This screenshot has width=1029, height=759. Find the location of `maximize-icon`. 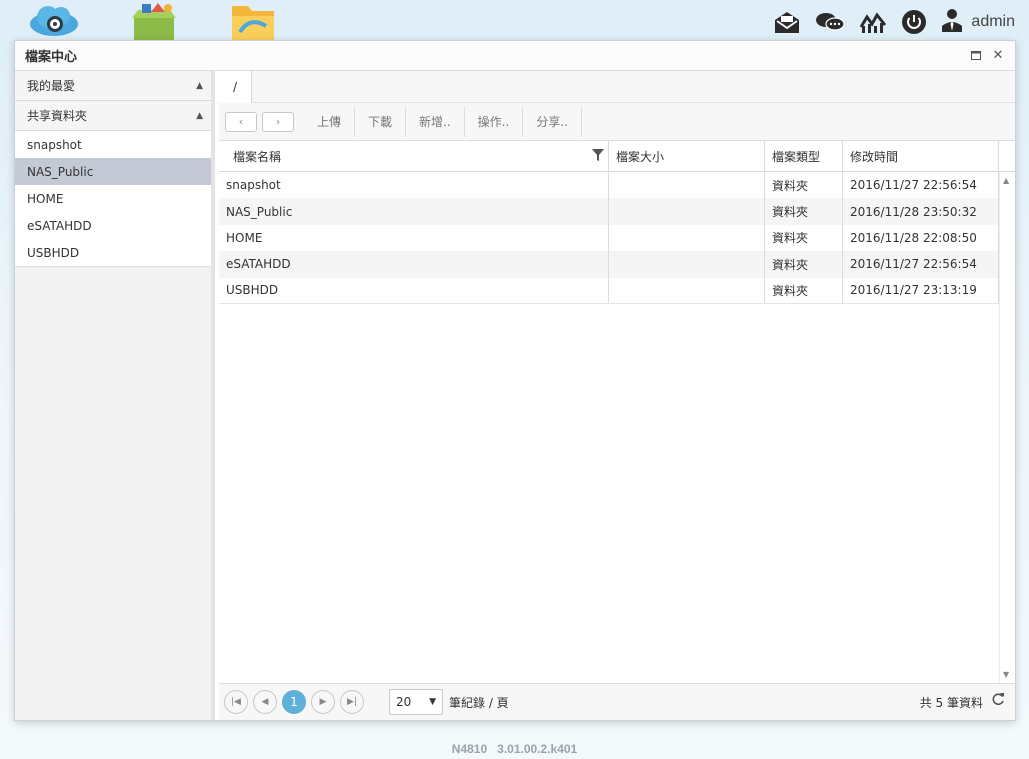

maximize-icon is located at coordinates (976, 56).